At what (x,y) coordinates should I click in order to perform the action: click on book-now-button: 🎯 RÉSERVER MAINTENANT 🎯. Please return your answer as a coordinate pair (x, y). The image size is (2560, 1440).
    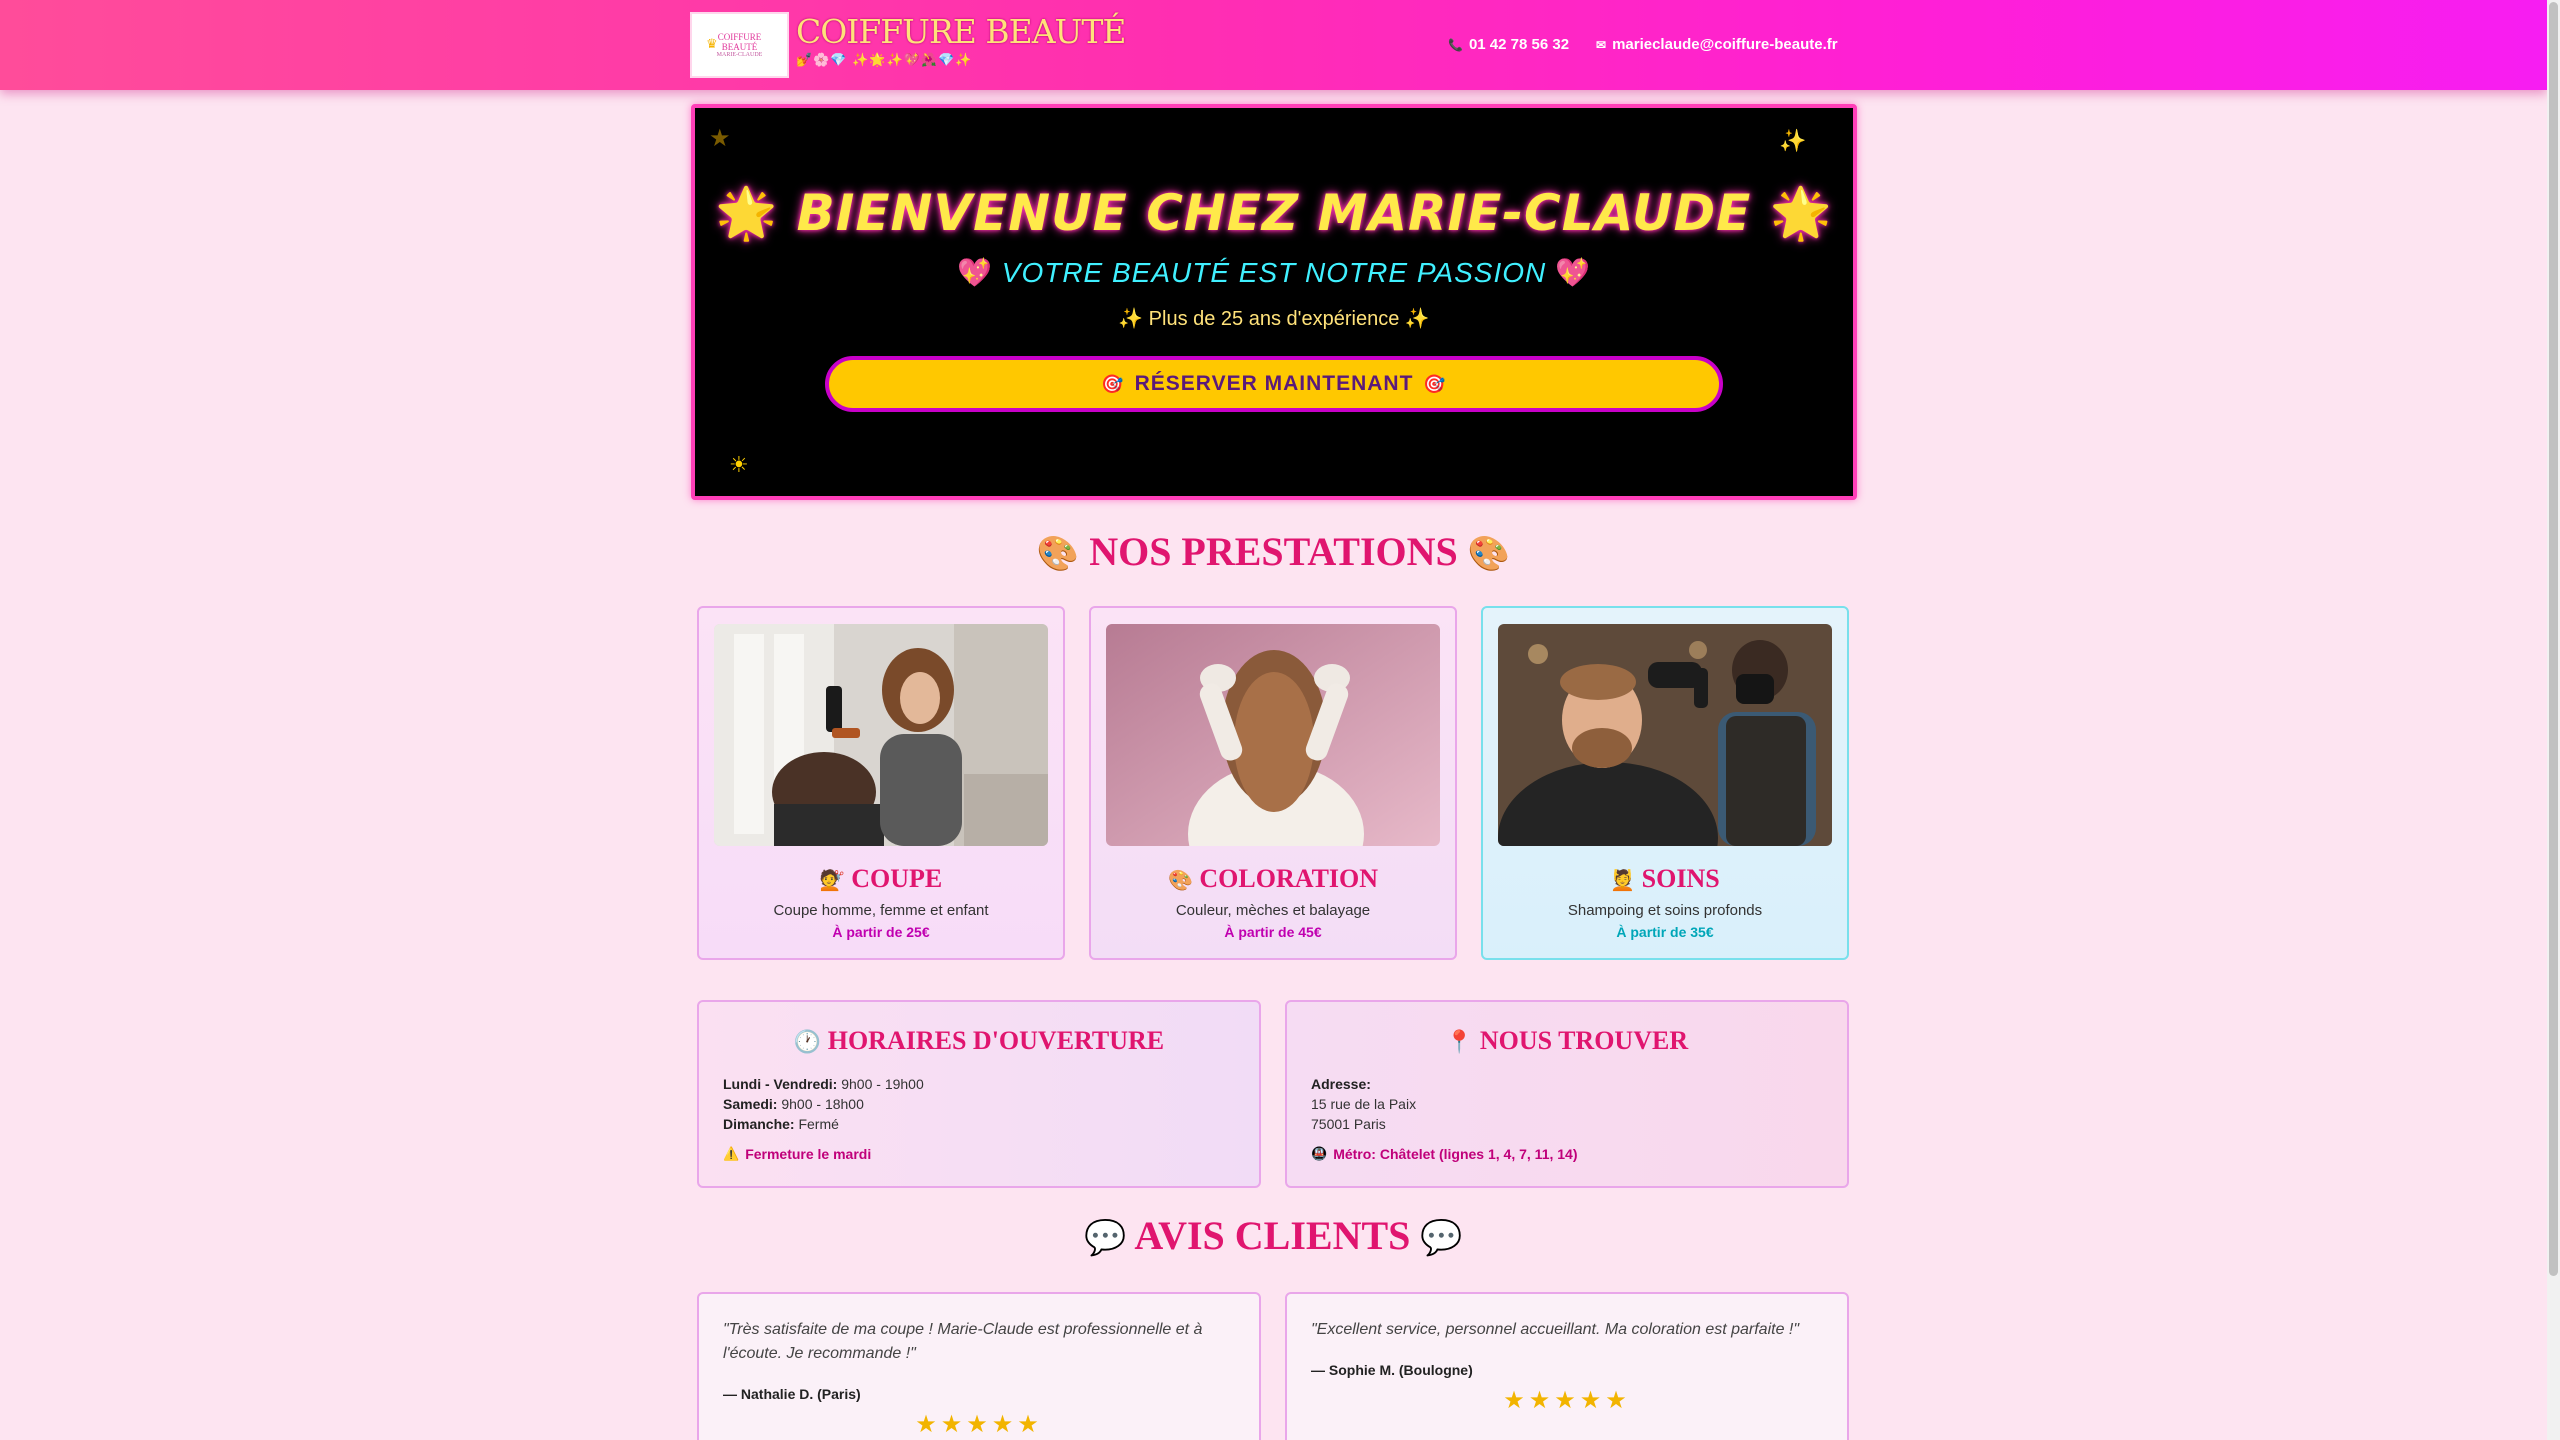
    Looking at the image, I should click on (1274, 384).